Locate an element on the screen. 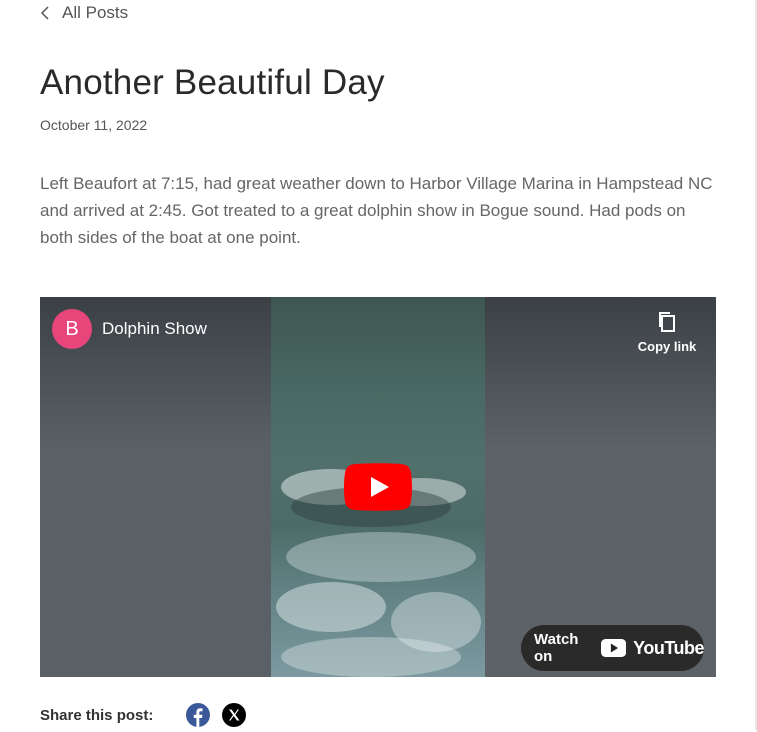  play-button is located at coordinates (378, 487).